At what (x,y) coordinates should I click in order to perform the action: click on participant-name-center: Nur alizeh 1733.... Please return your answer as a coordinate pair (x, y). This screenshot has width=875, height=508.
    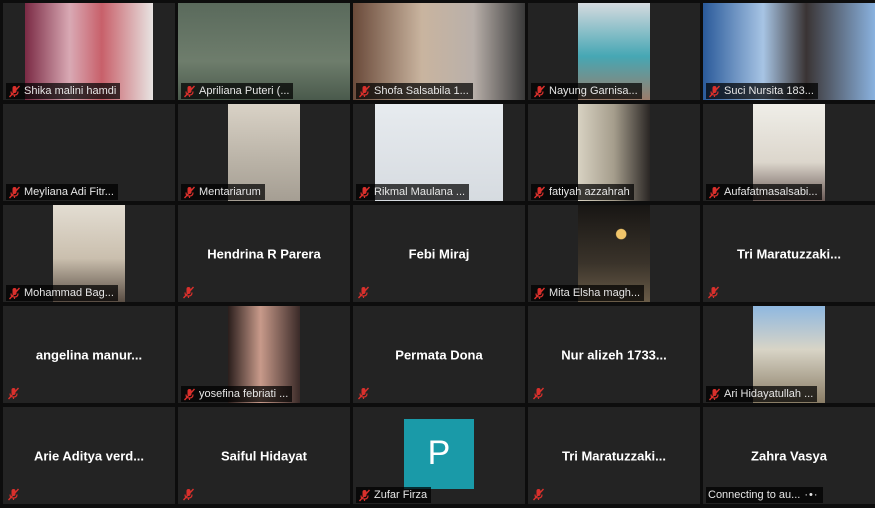
    Looking at the image, I should click on (614, 354).